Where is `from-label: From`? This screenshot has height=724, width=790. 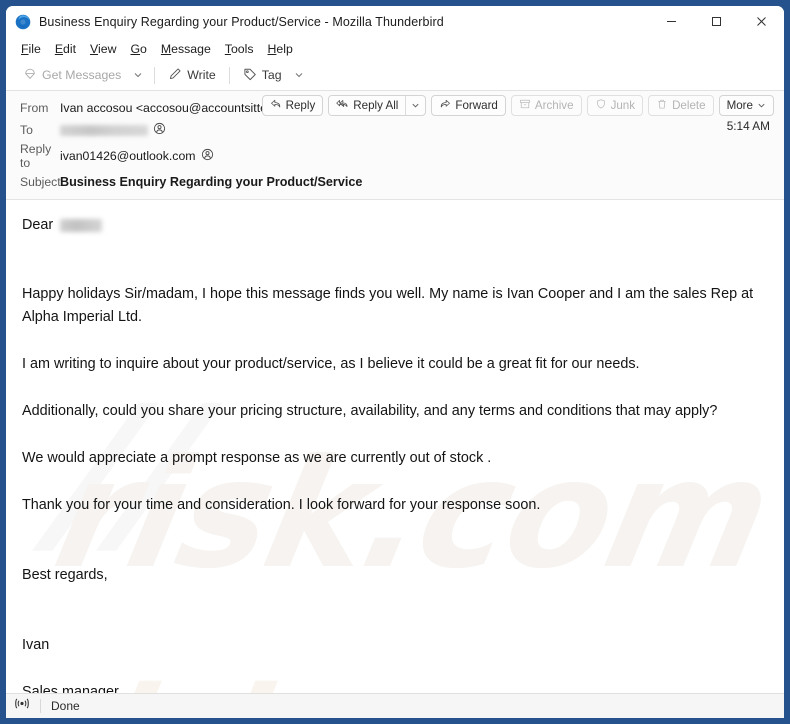
from-label: From is located at coordinates (34, 108).